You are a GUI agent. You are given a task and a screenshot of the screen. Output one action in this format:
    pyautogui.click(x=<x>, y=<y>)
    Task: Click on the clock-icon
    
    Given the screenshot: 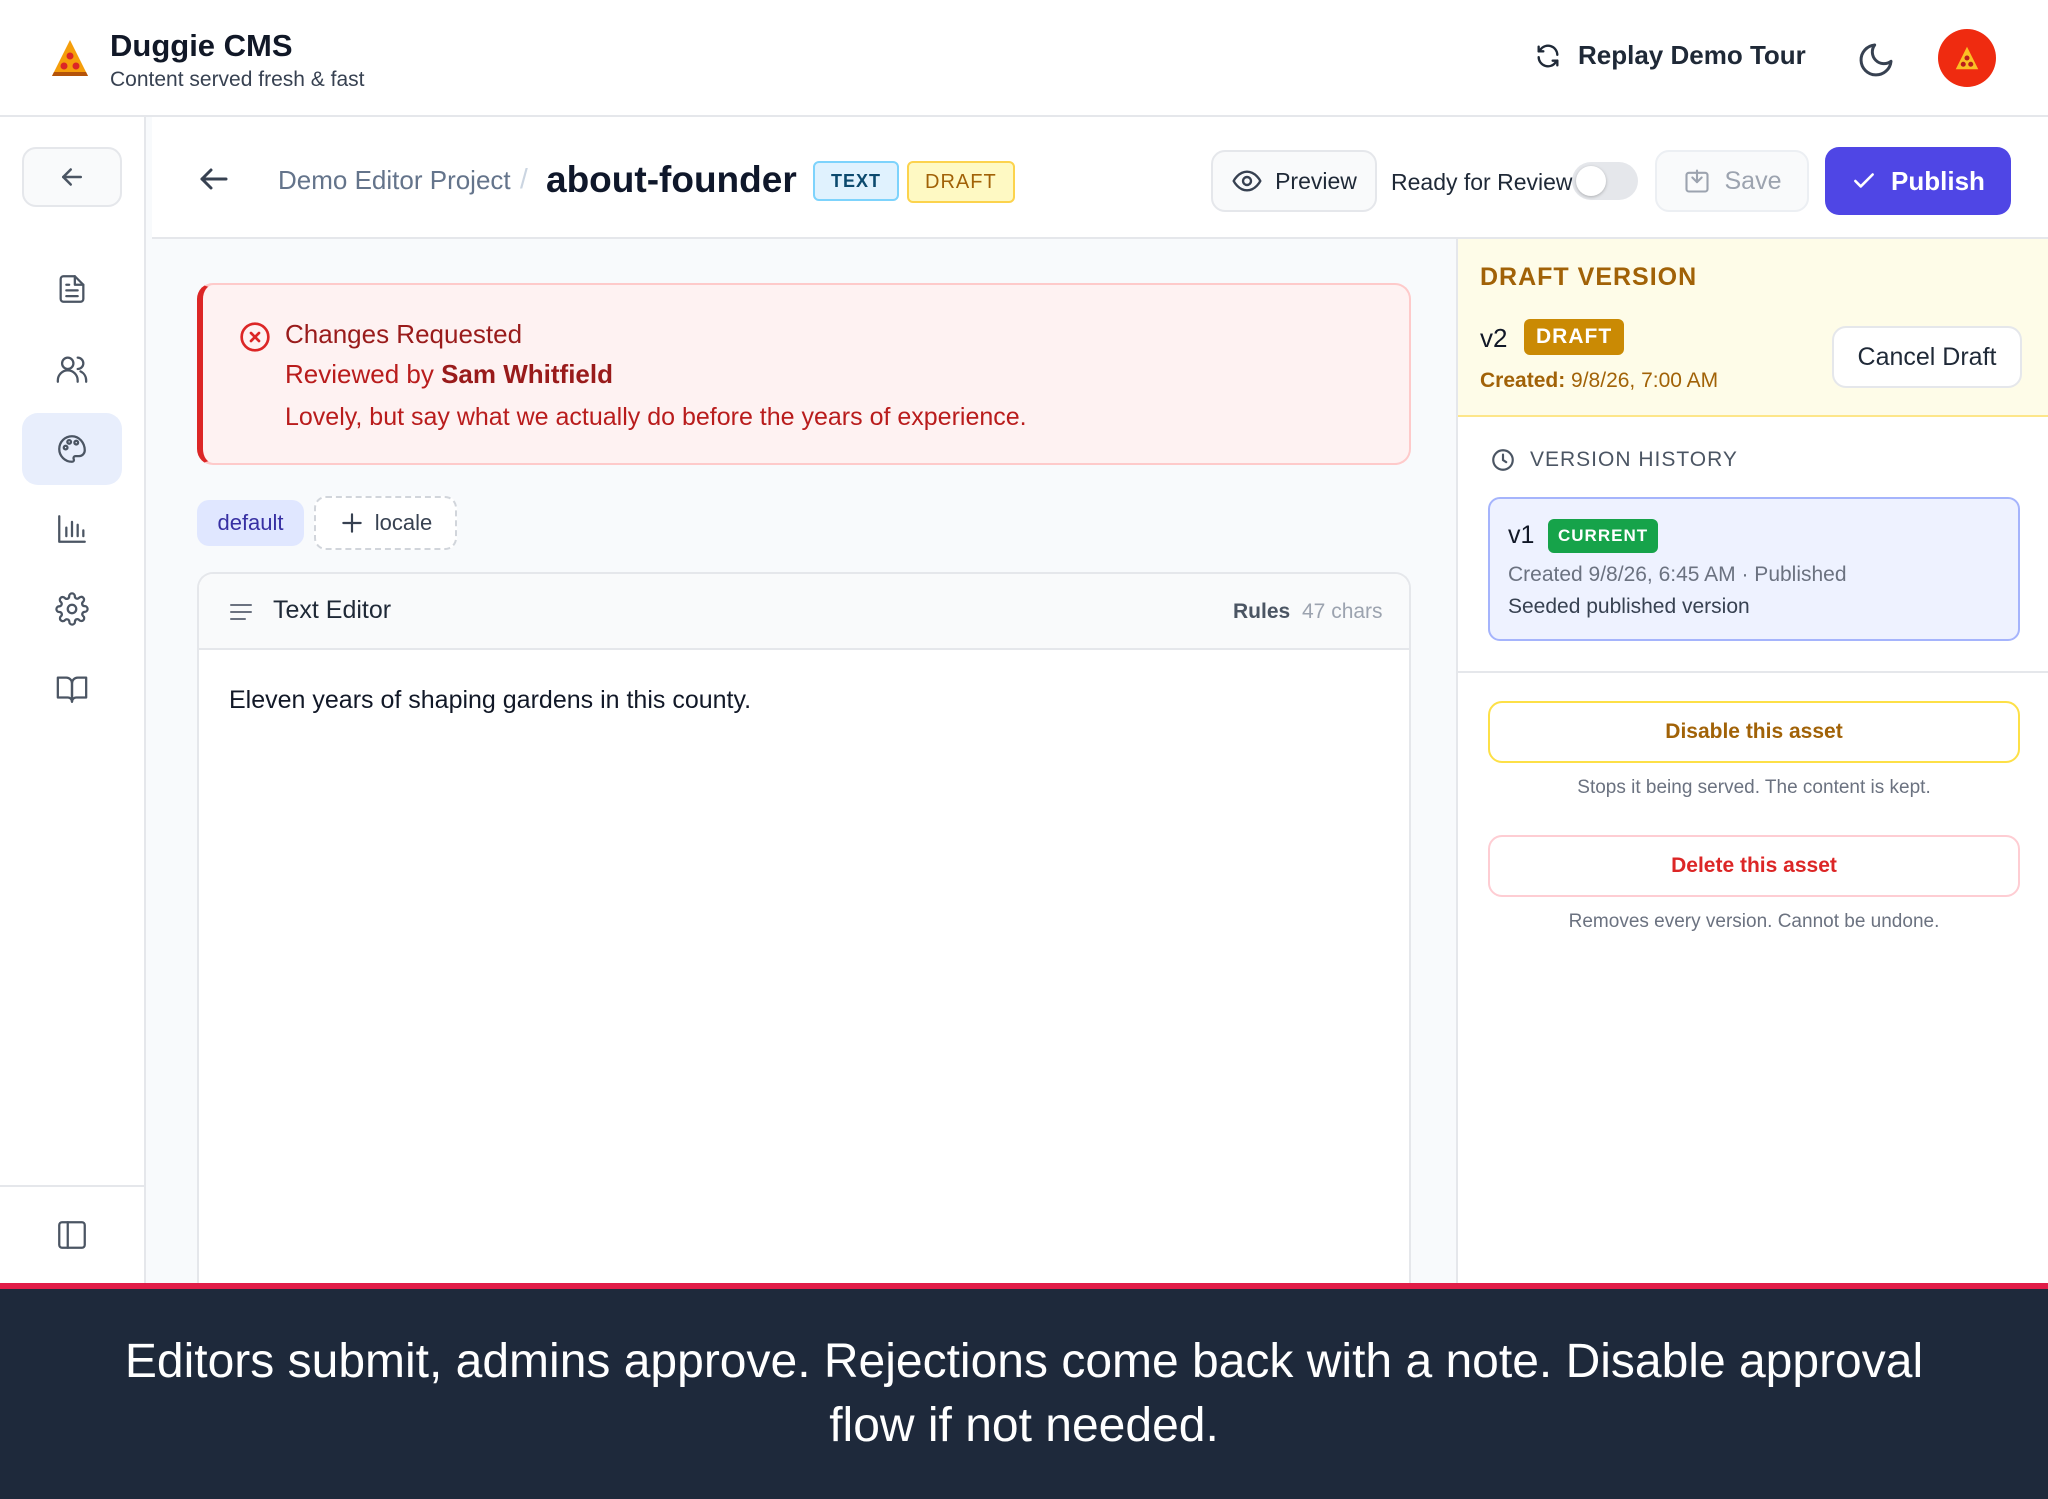 What is the action you would take?
    pyautogui.click(x=1503, y=460)
    